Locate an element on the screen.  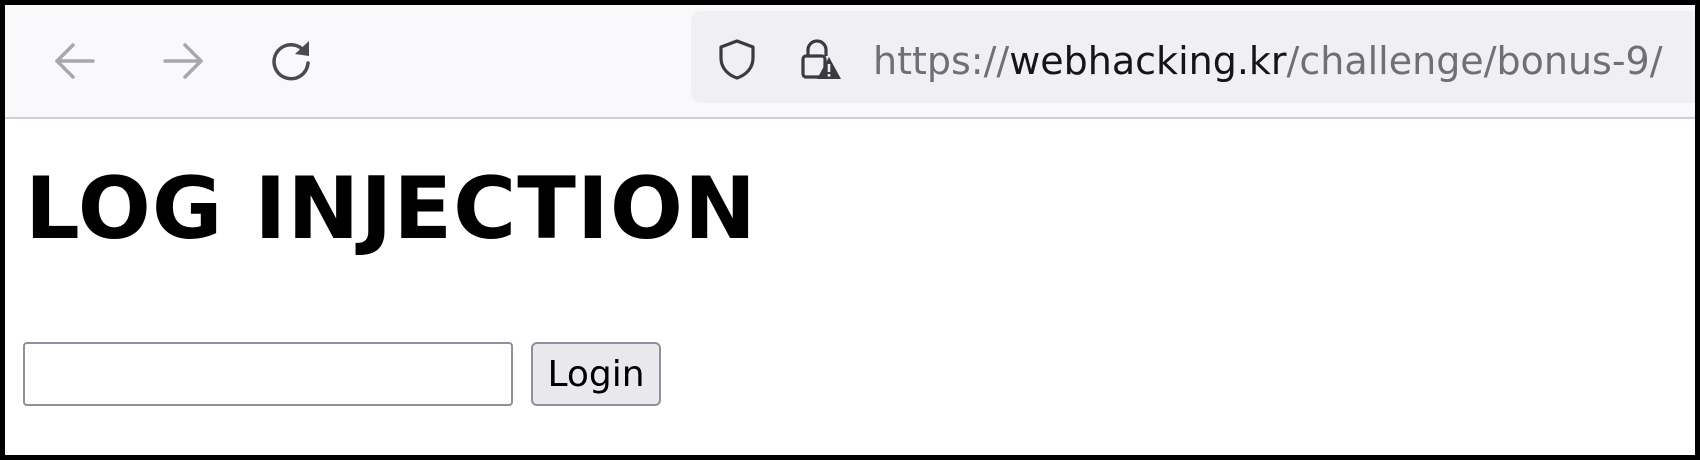
arrow-left-icon is located at coordinates (75, 61).